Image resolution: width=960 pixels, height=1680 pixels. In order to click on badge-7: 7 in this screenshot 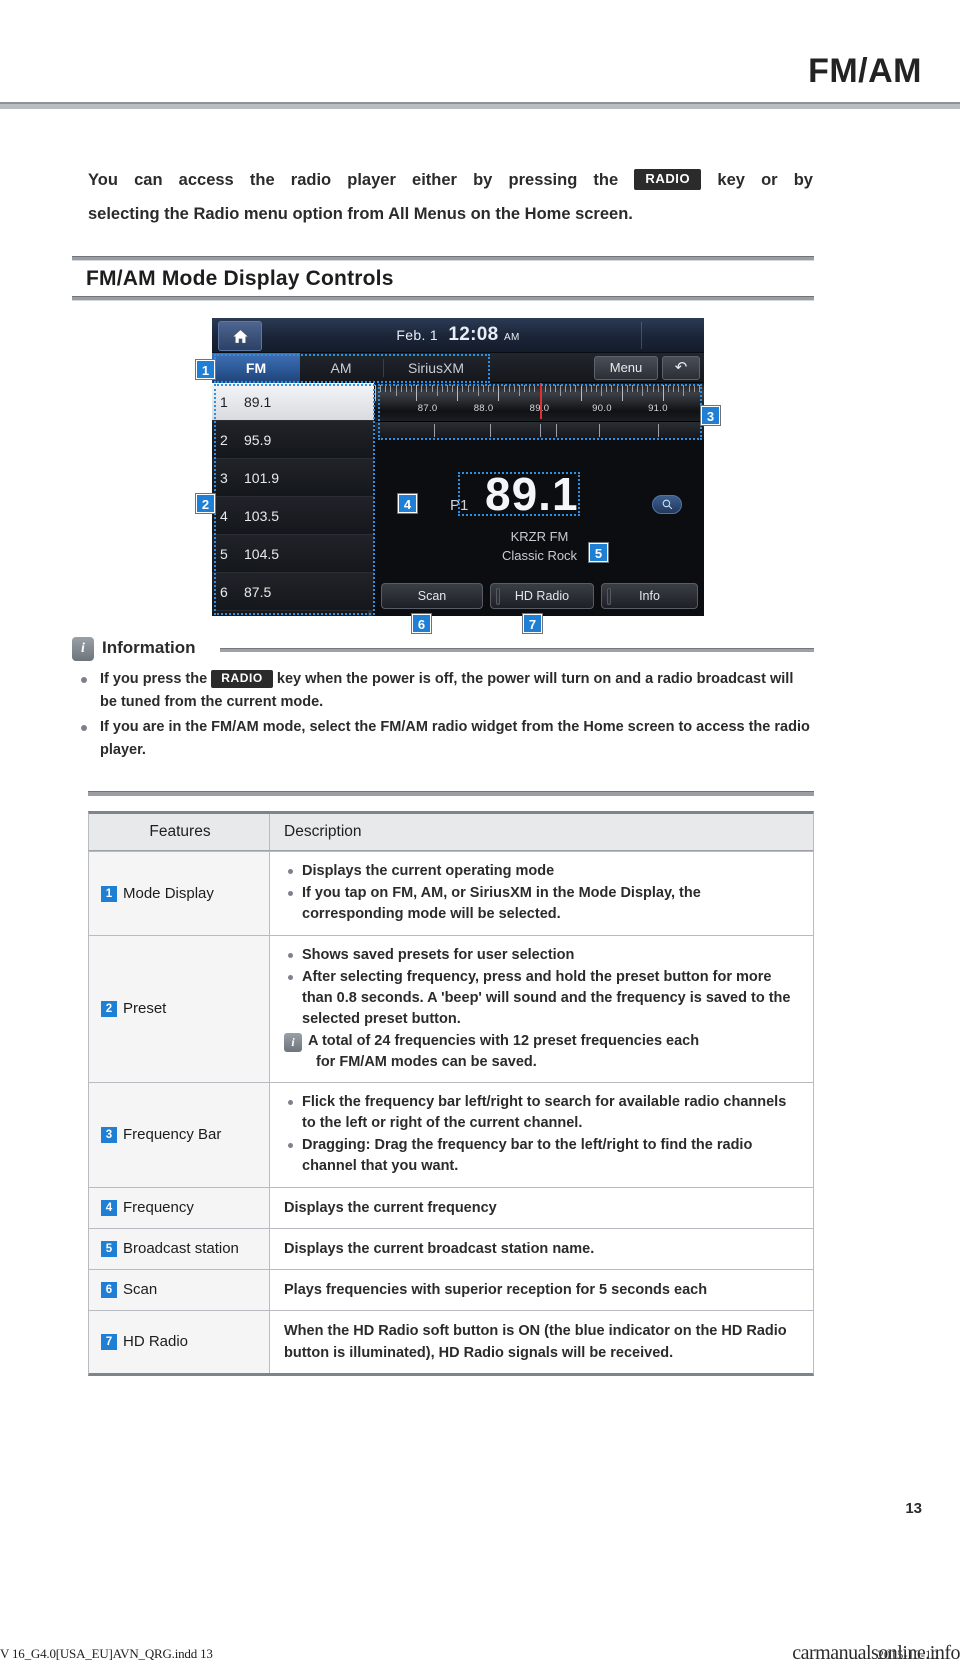, I will do `click(532, 623)`.